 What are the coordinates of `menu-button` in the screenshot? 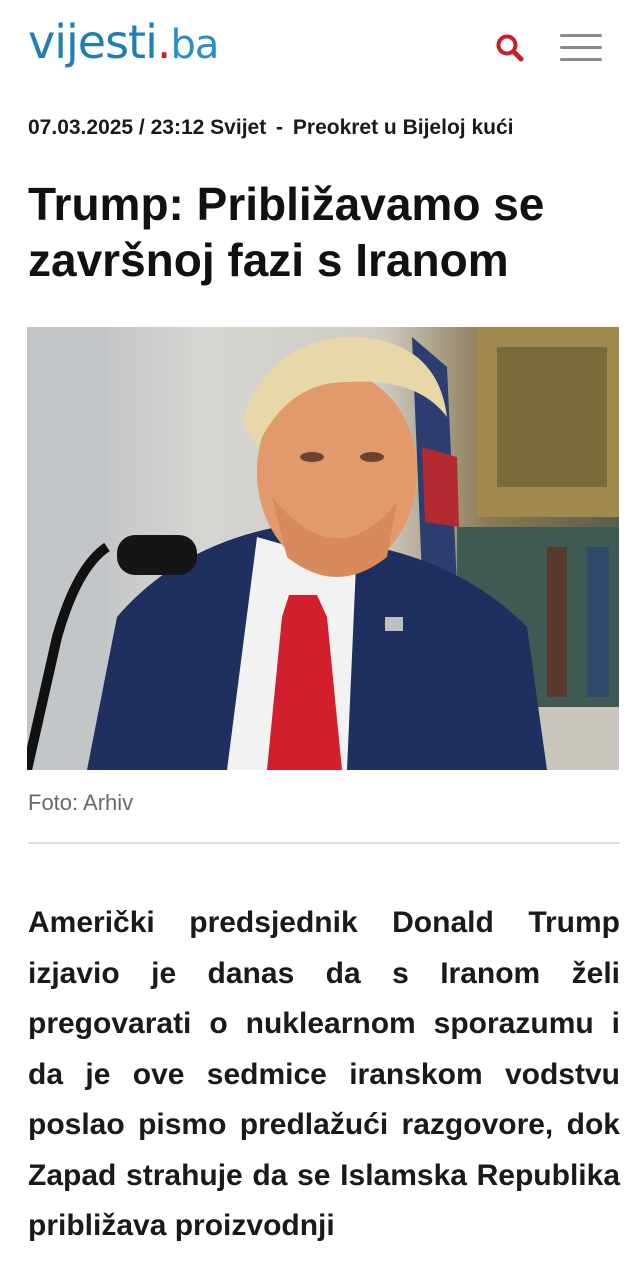 It's located at (582, 49).